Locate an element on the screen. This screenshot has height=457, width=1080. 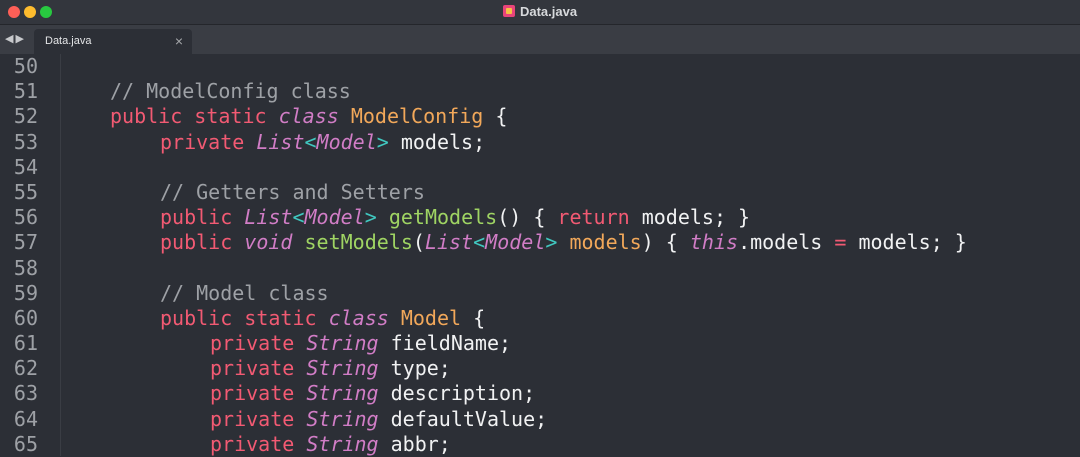
code-line: 62 private String type; is located at coordinates (540, 368).